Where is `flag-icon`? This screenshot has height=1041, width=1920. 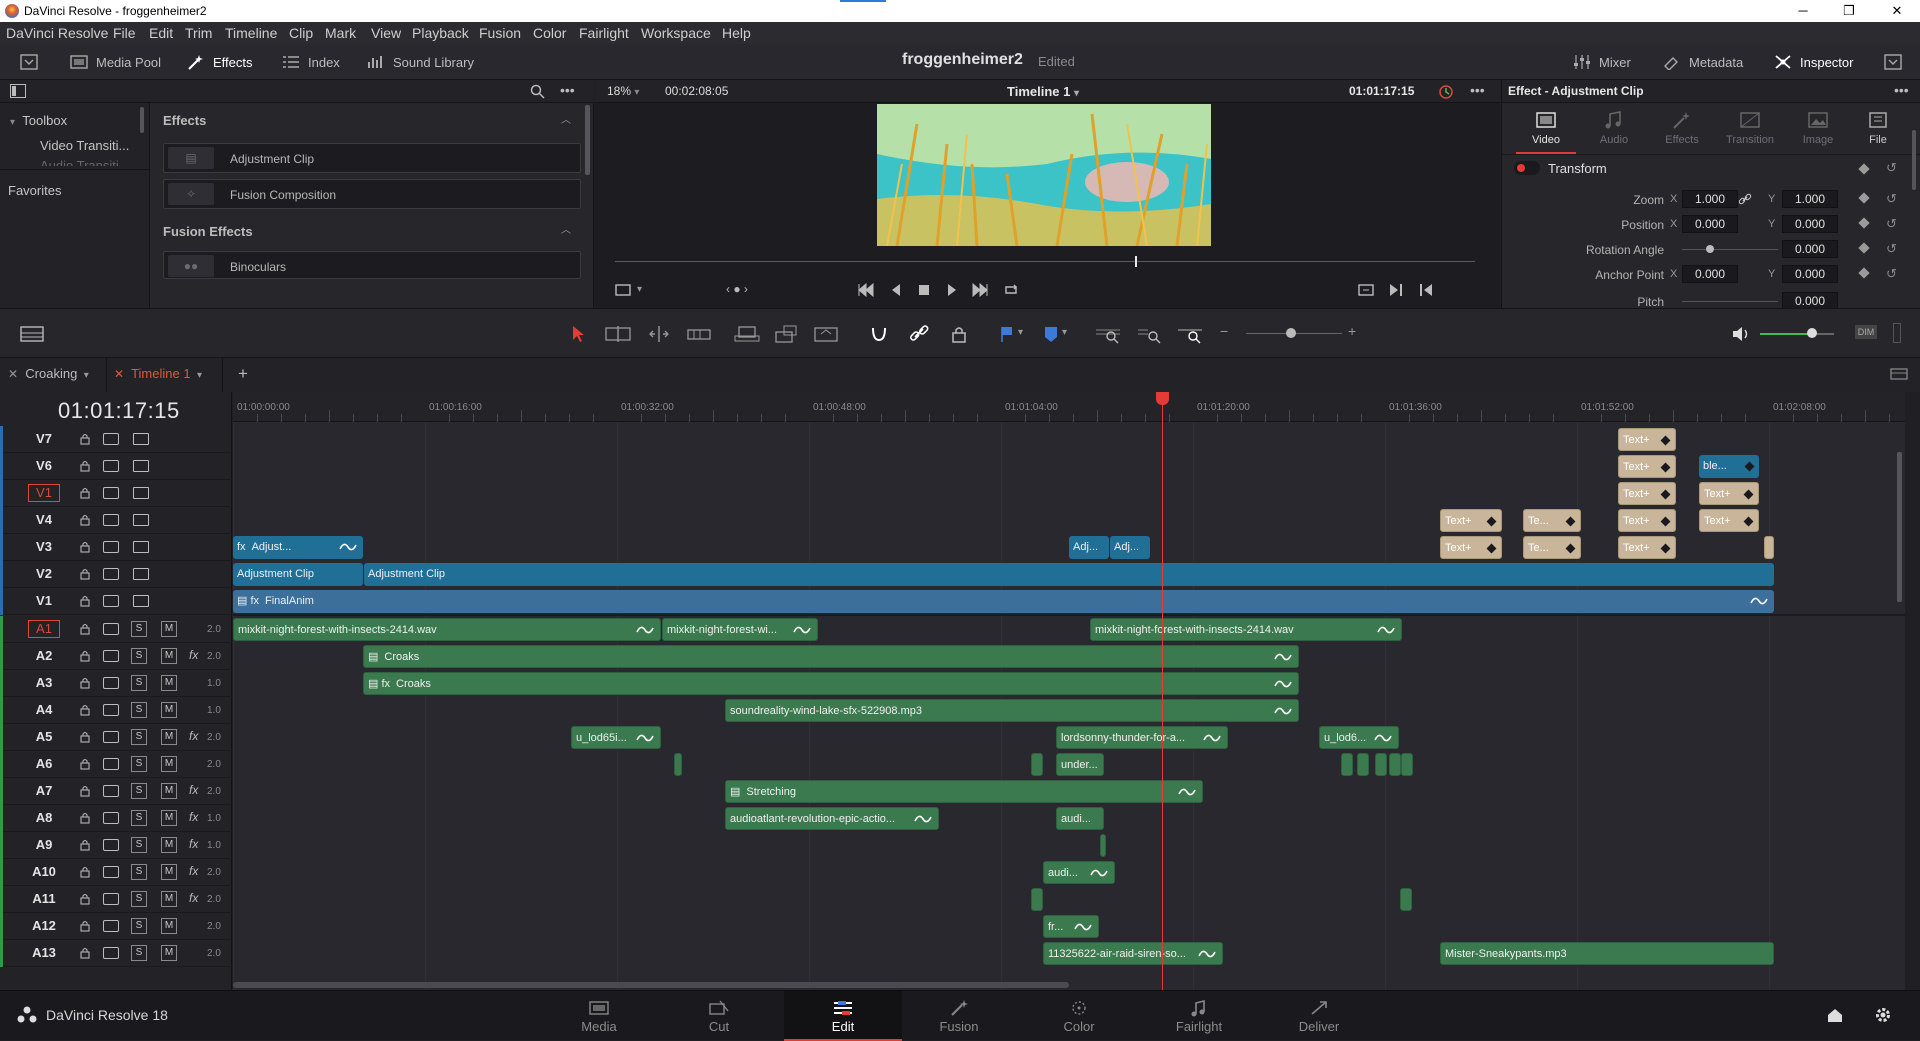 flag-icon is located at coordinates (1007, 334).